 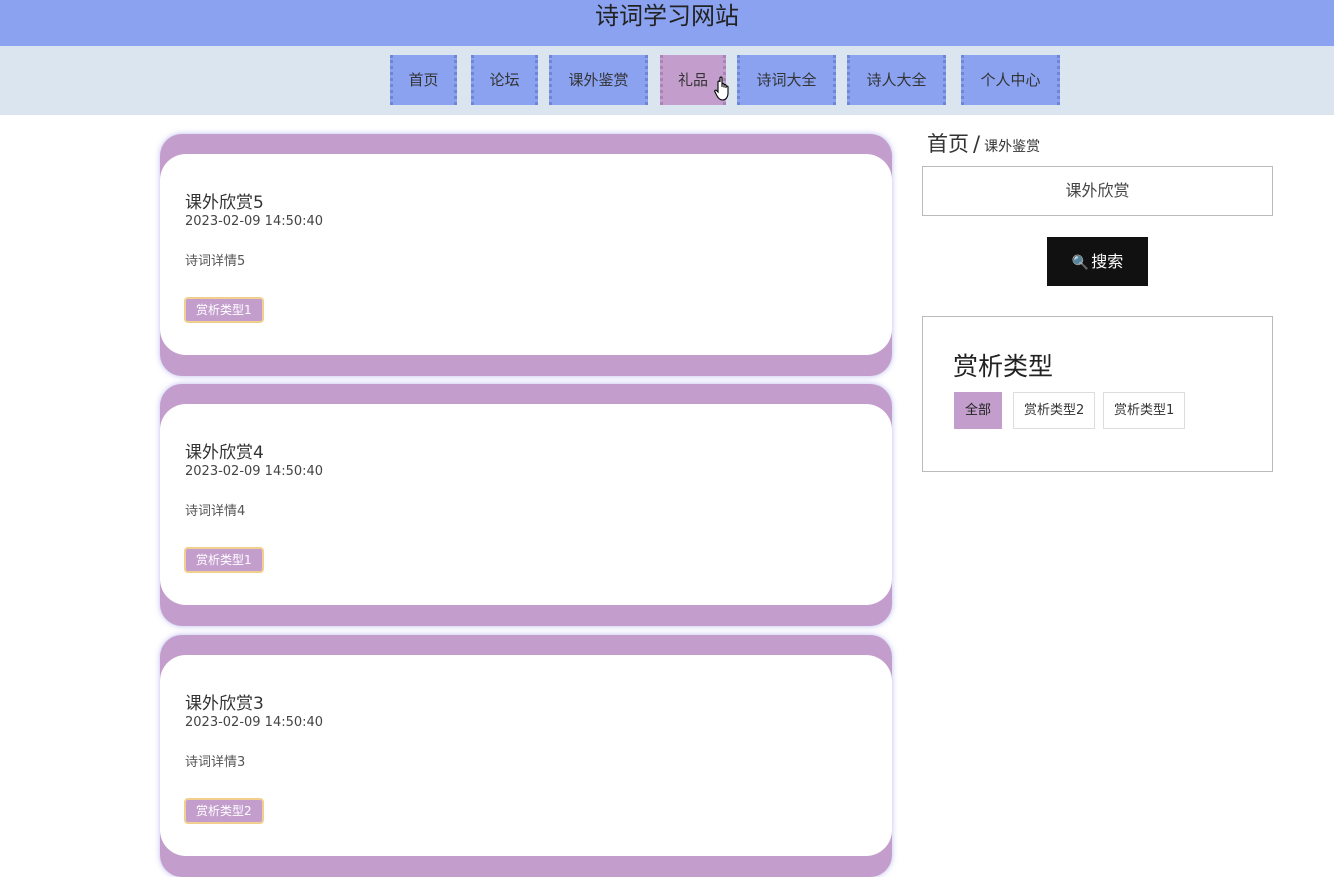 I want to click on hand-cursor-icon, so click(x=721, y=88).